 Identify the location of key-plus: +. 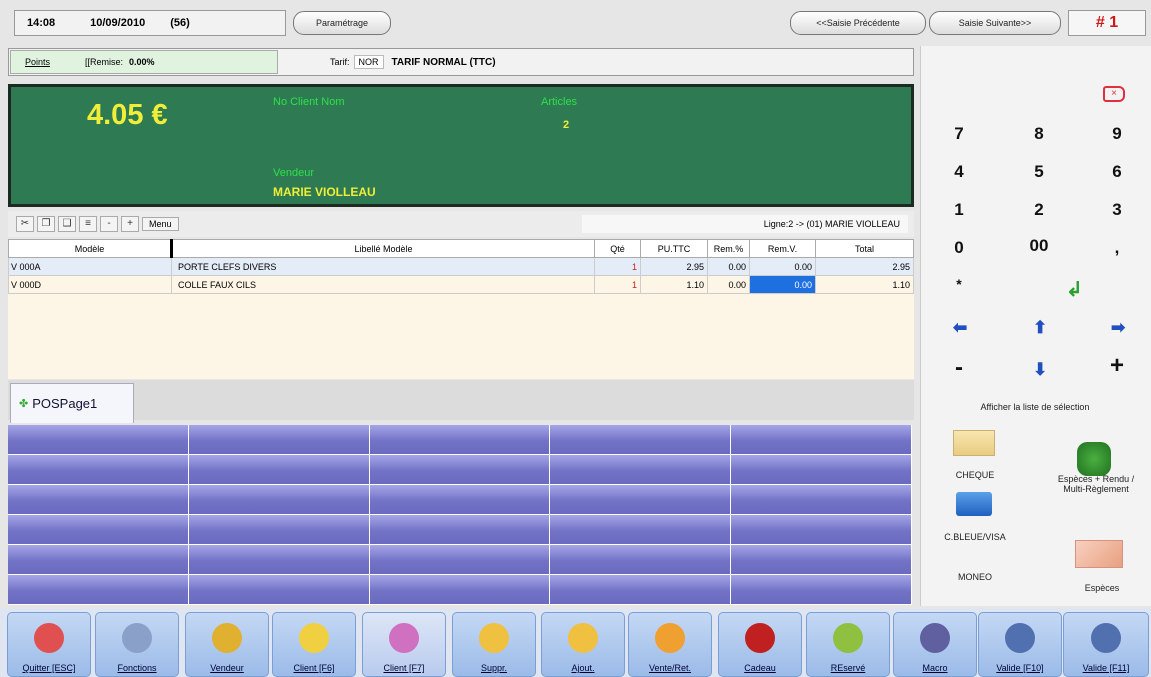
(1117, 366).